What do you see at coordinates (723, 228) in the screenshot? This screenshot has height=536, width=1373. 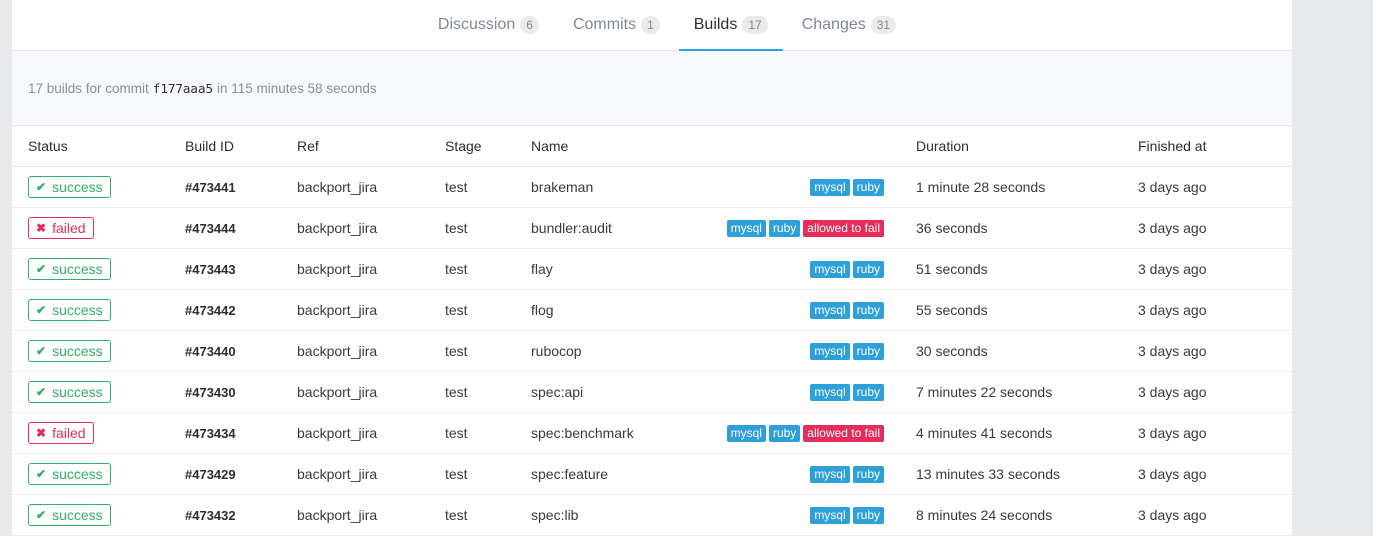 I see `name-cell: bundler:audit mysql ruby allowed to fail` at bounding box center [723, 228].